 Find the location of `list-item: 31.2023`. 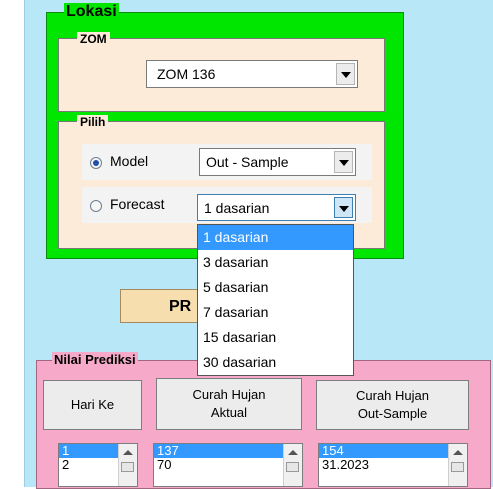

list-item: 31.2023 is located at coordinates (393, 465).